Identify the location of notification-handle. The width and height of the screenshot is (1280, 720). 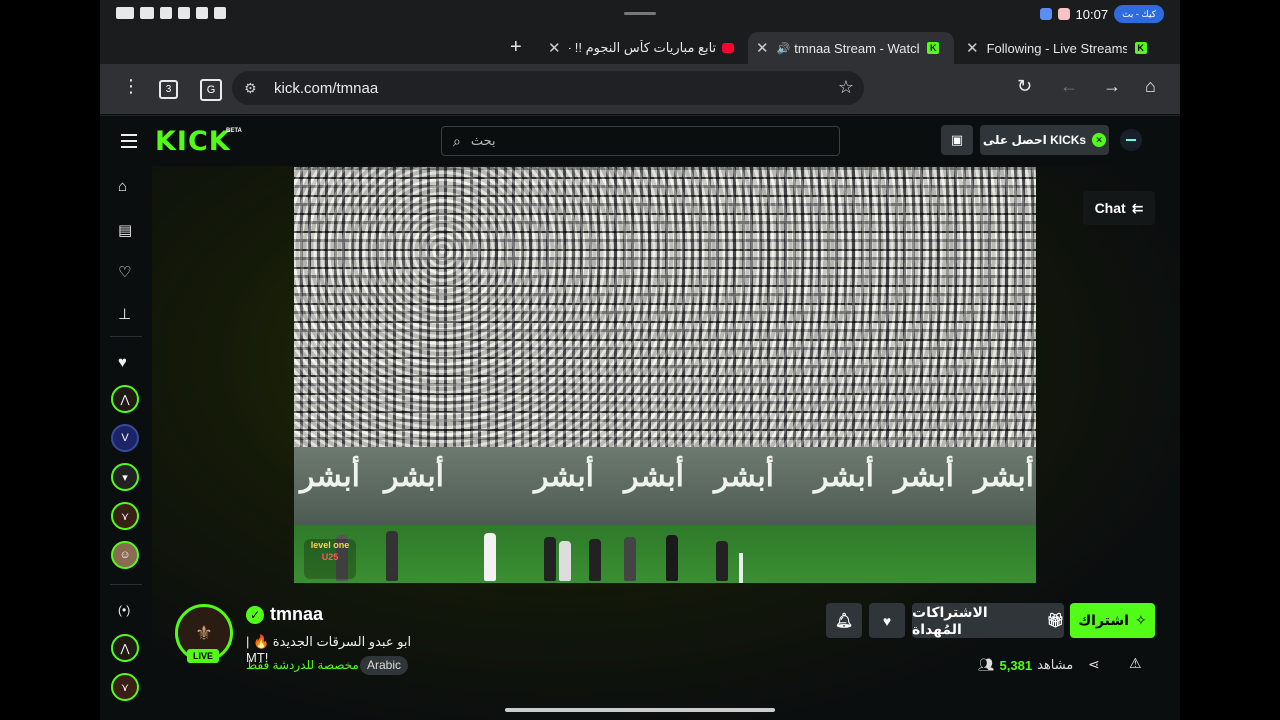
(640, 13).